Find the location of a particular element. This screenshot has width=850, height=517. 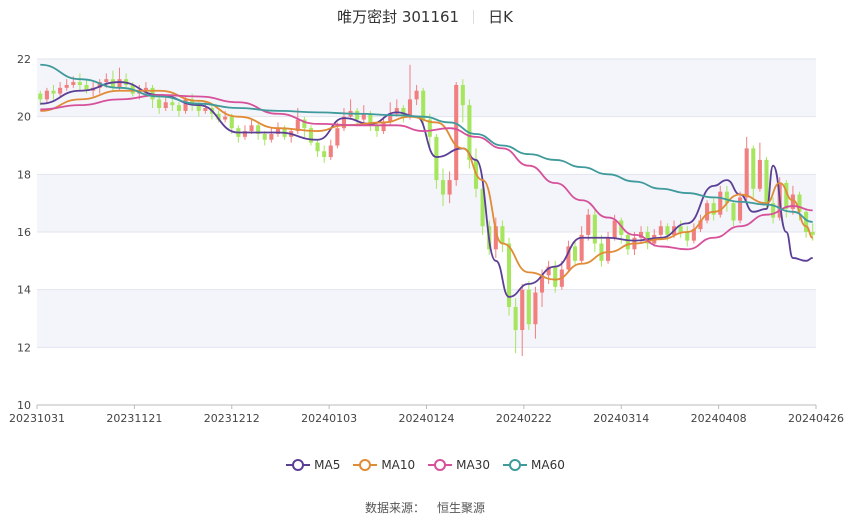

y-tick-label: 12 is located at coordinates (24, 347).